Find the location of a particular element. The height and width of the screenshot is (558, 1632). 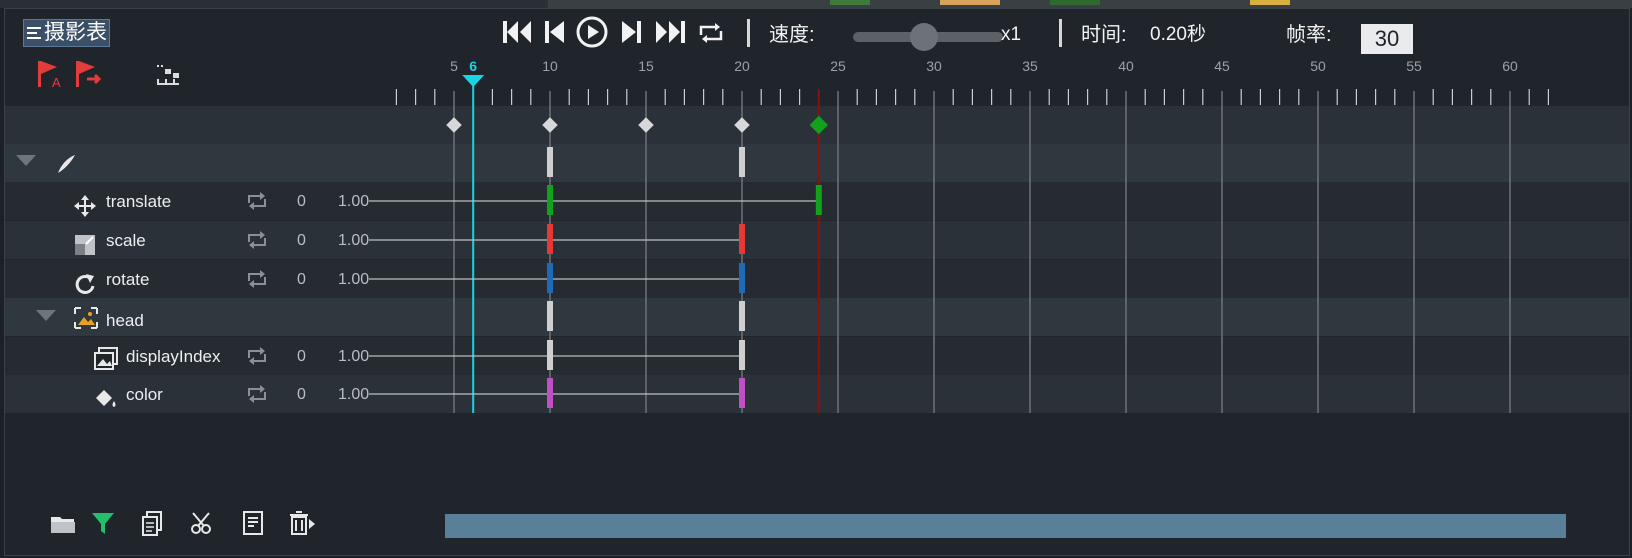

current-frame-label: 6 is located at coordinates (473, 66).